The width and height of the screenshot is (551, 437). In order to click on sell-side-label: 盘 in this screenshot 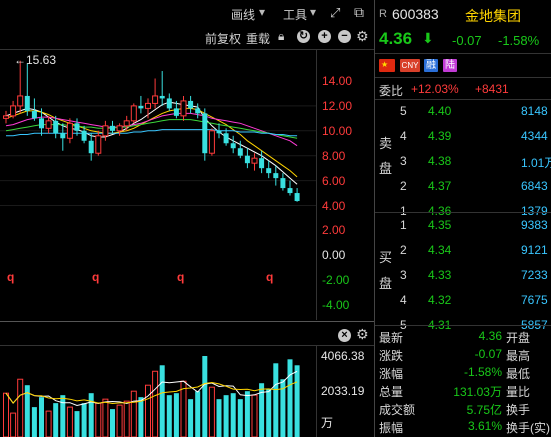, I will do `click(386, 168)`.